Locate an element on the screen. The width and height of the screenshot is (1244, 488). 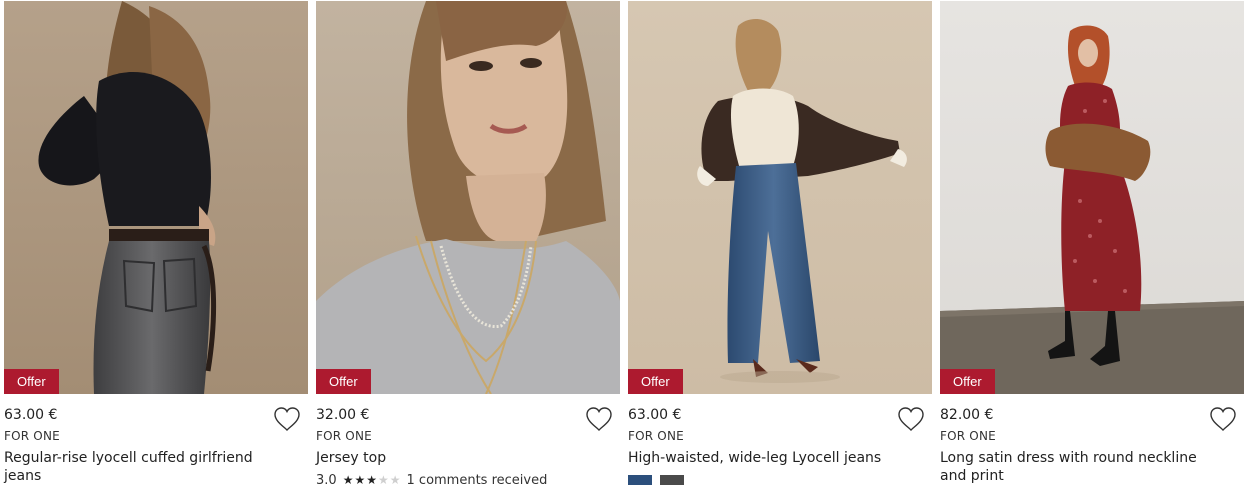
product-price: 32.00 € is located at coordinates (343, 415).